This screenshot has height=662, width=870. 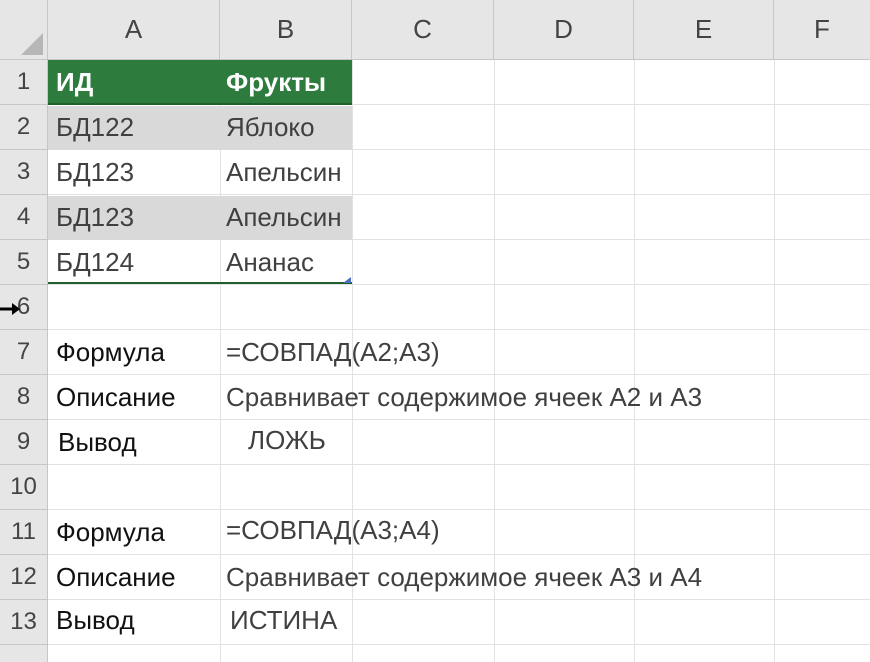 I want to click on row-header-10: 10, so click(x=24, y=487).